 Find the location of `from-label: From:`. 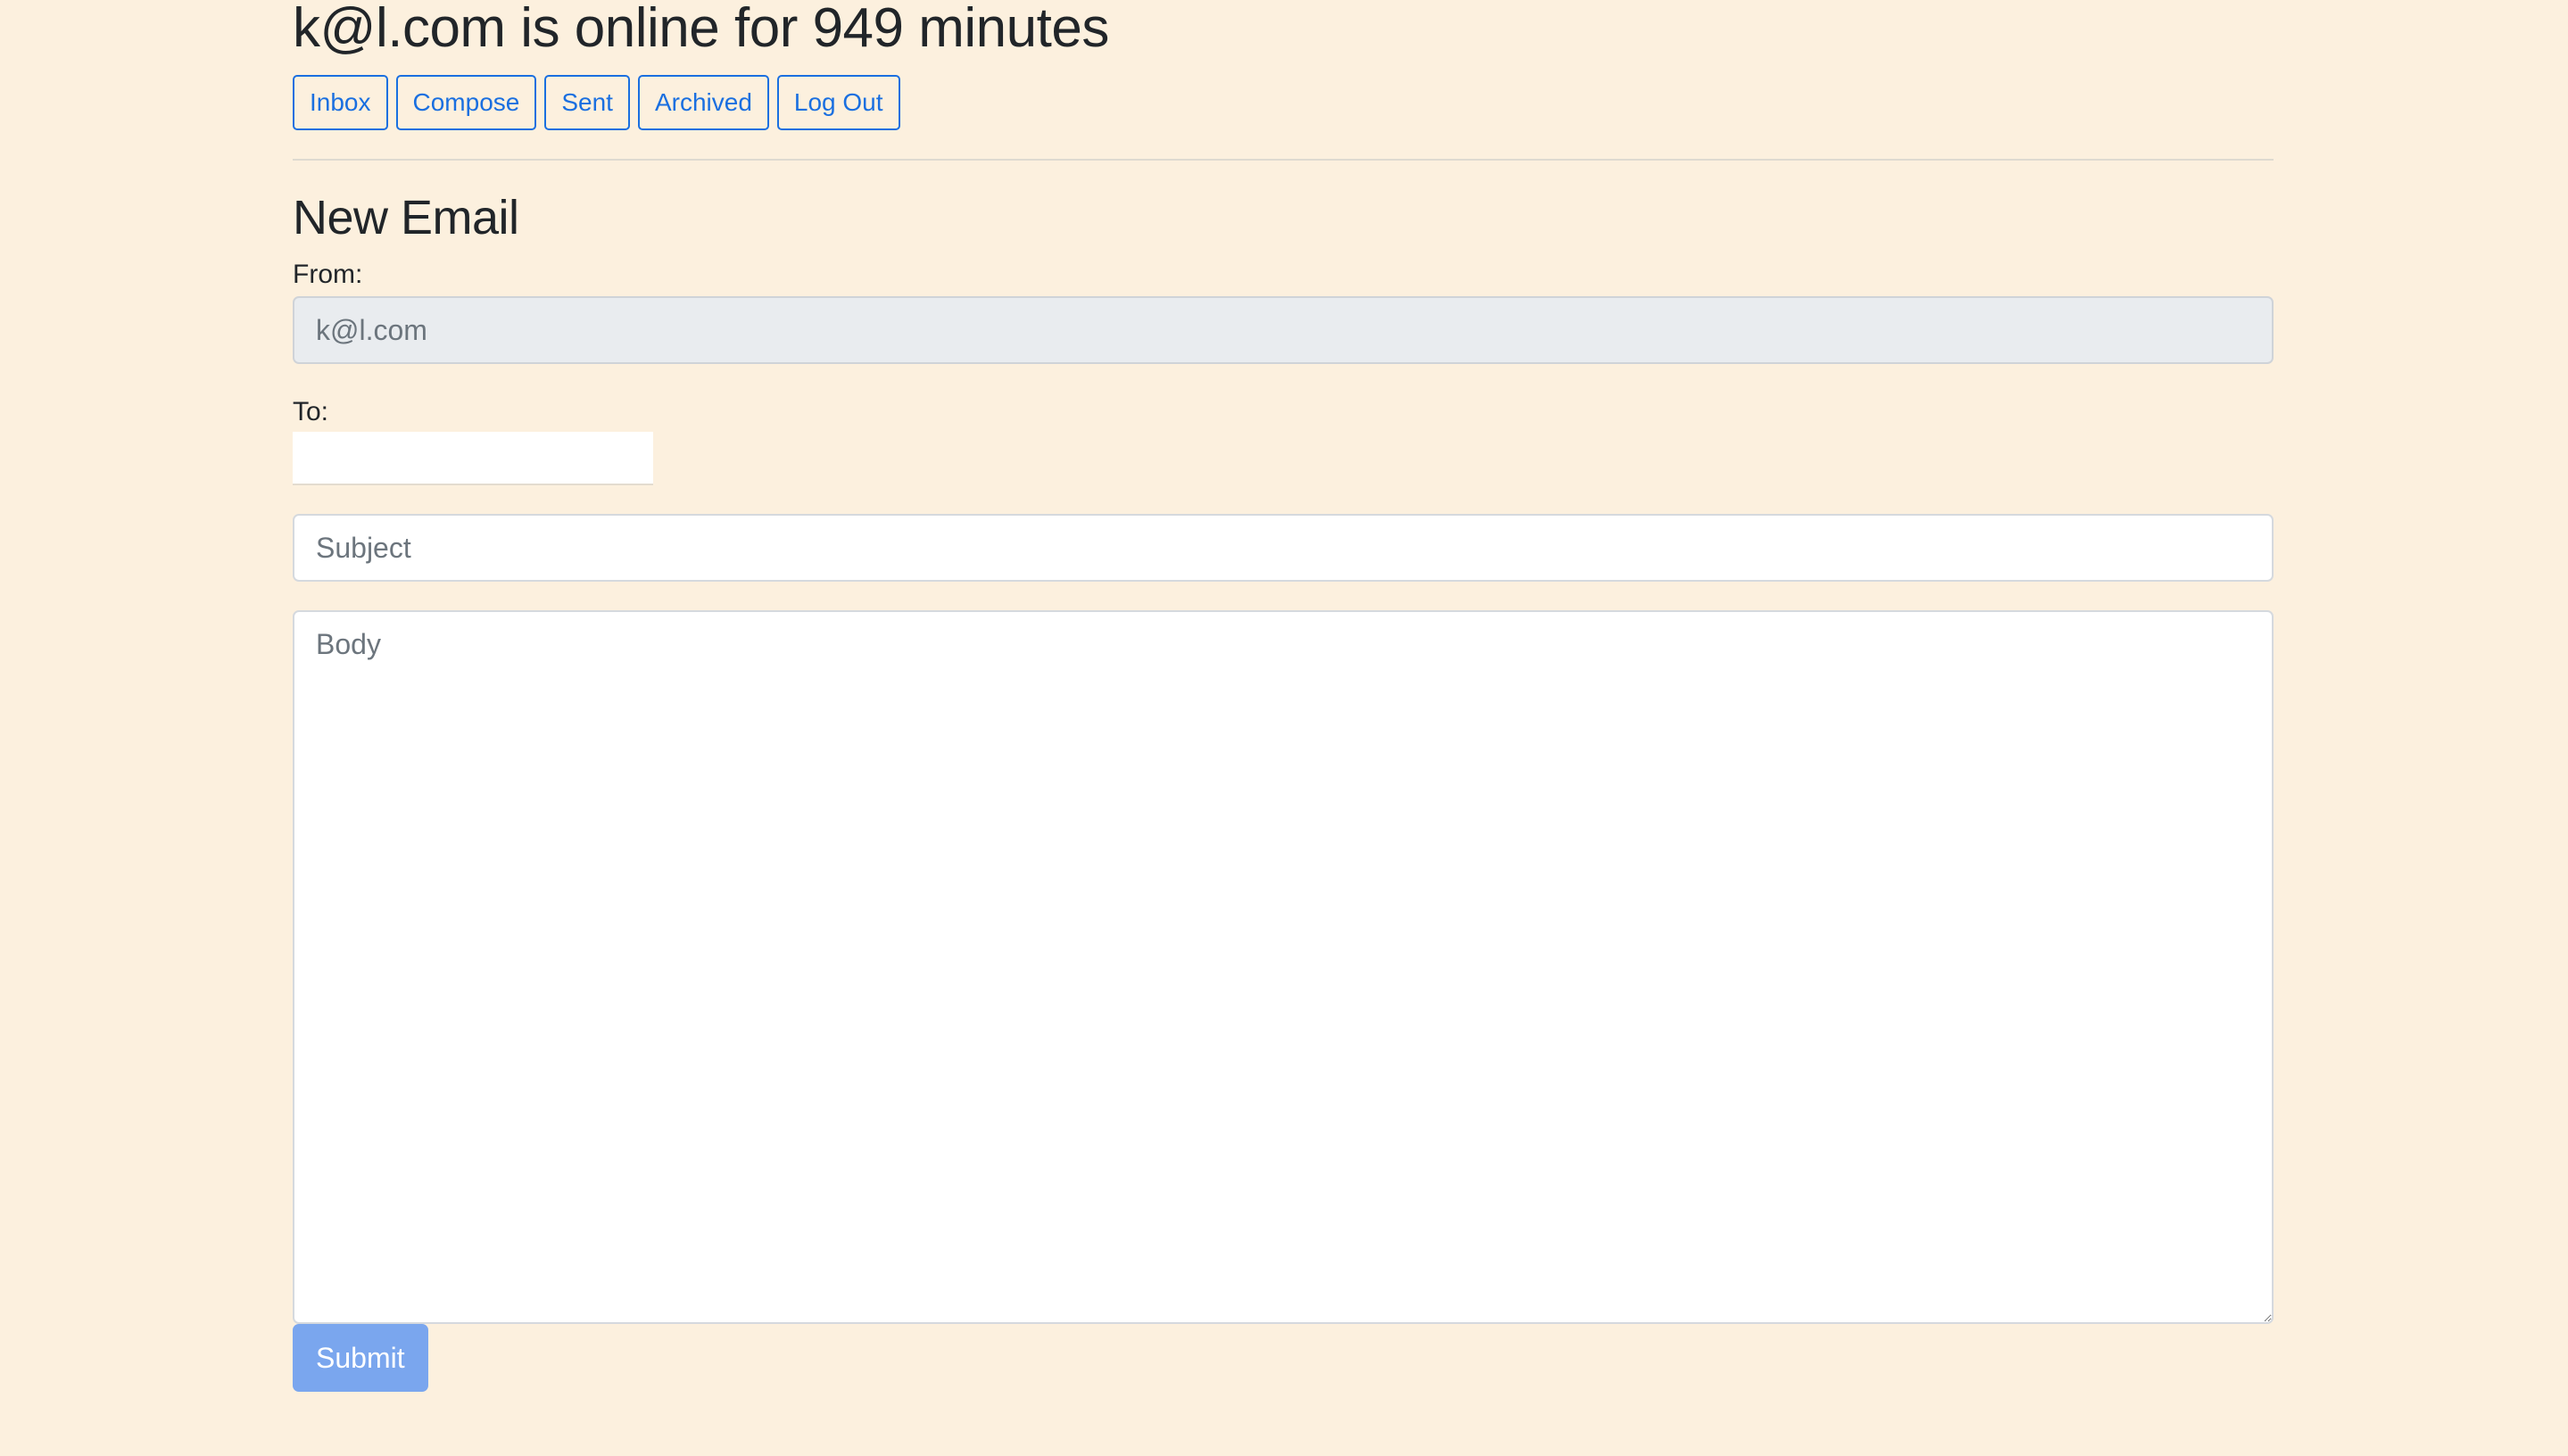

from-label: From: is located at coordinates (328, 274).